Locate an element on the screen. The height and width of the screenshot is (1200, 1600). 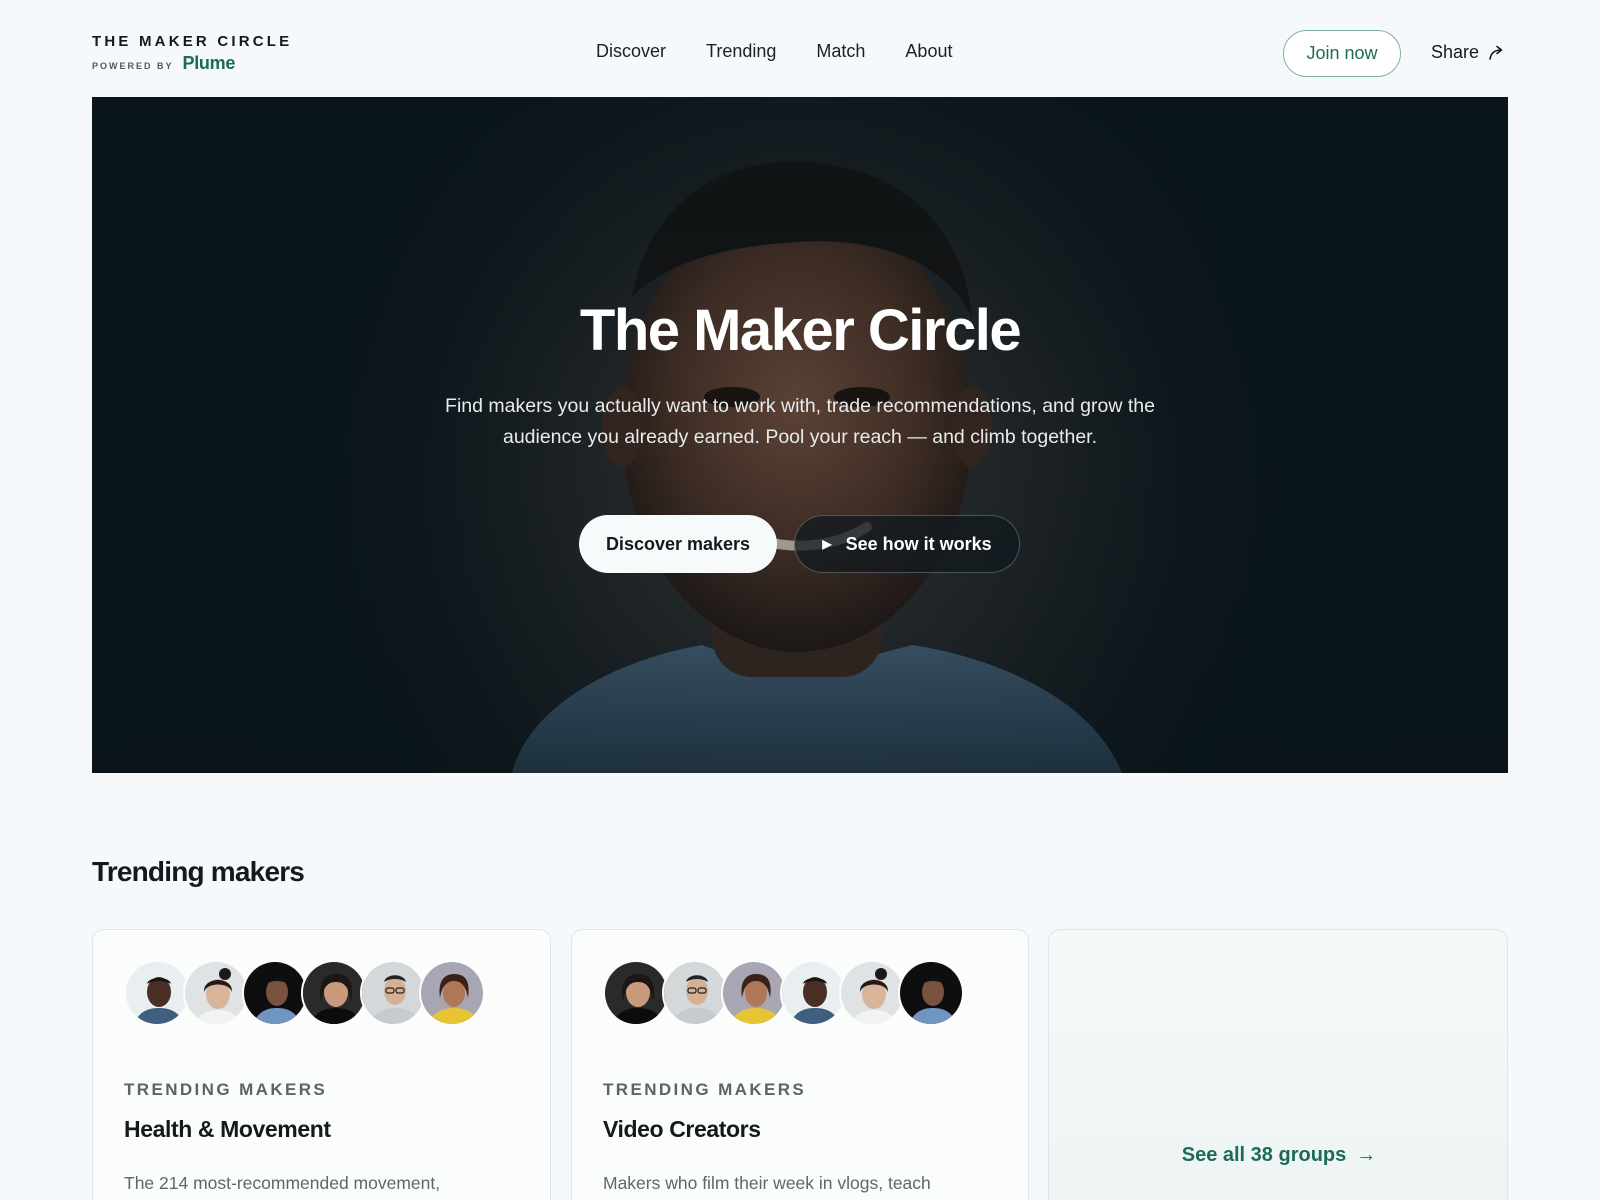
card-description: The 214 most-recommended movement, is located at coordinates (282, 1183).